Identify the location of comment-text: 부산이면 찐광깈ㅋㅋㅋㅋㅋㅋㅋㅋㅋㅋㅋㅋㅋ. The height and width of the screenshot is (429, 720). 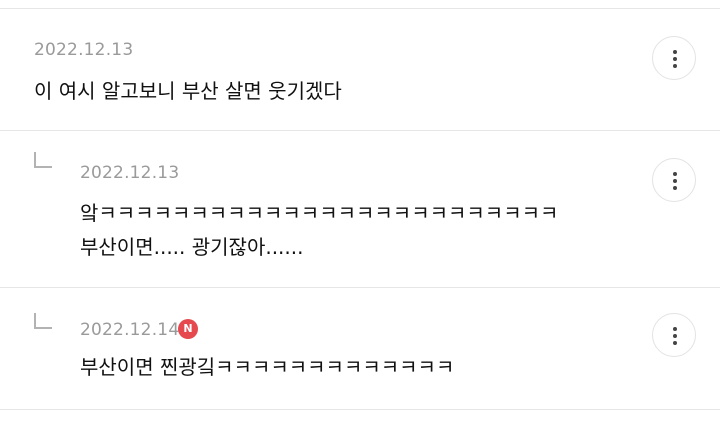
(267, 367).